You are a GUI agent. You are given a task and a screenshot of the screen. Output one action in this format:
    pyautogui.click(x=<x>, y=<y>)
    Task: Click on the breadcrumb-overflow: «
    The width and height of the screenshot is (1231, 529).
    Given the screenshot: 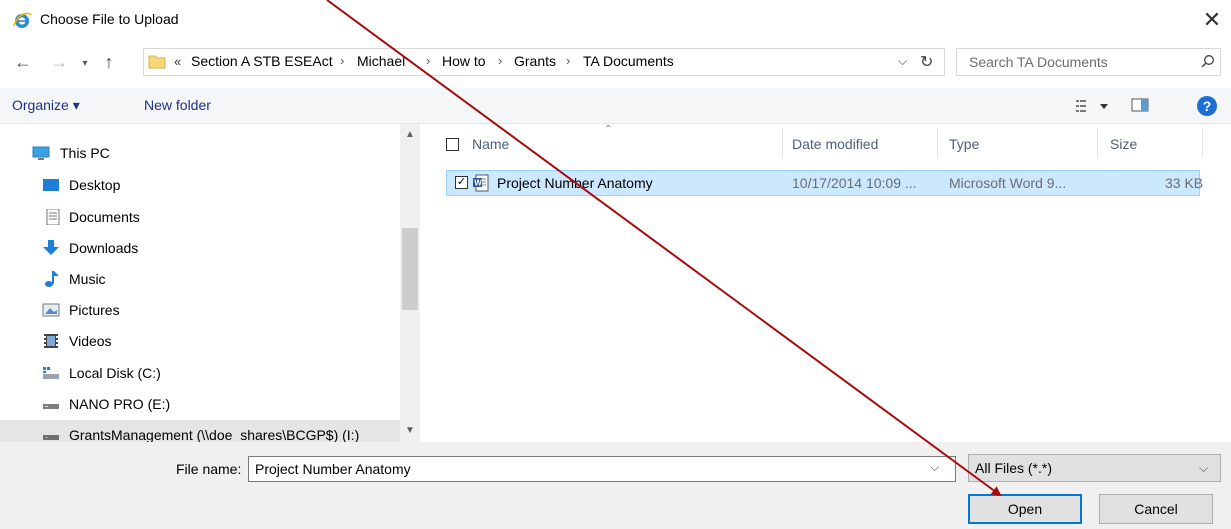 What is the action you would take?
    pyautogui.click(x=177, y=61)
    